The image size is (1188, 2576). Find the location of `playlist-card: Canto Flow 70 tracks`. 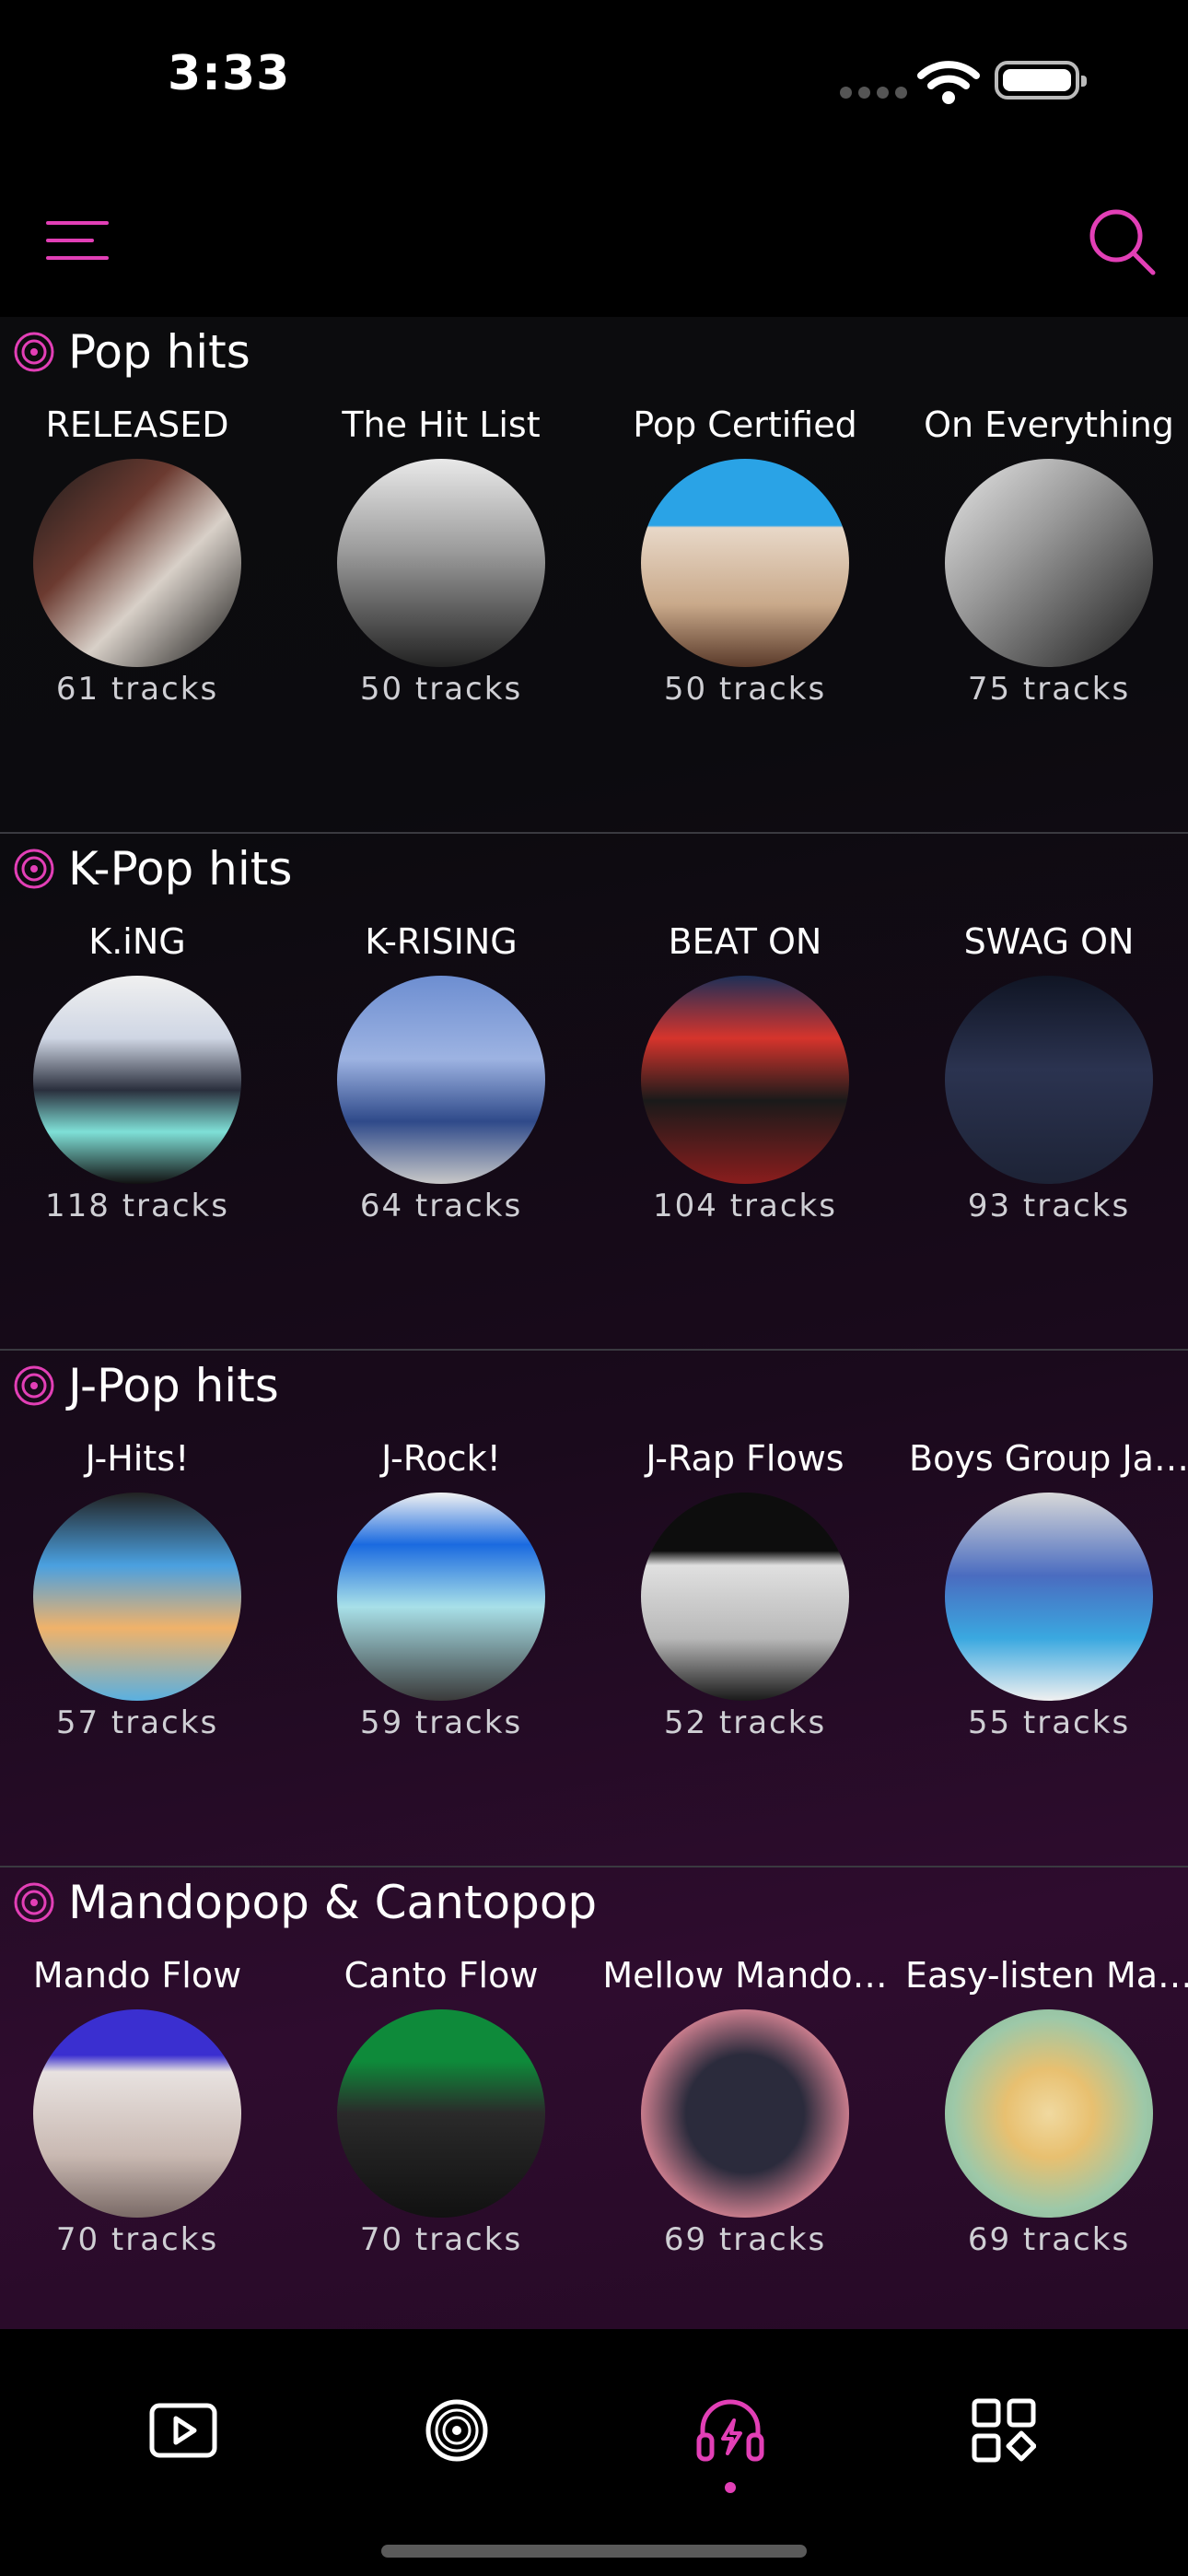

playlist-card: Canto Flow 70 tracks is located at coordinates (441, 2105).